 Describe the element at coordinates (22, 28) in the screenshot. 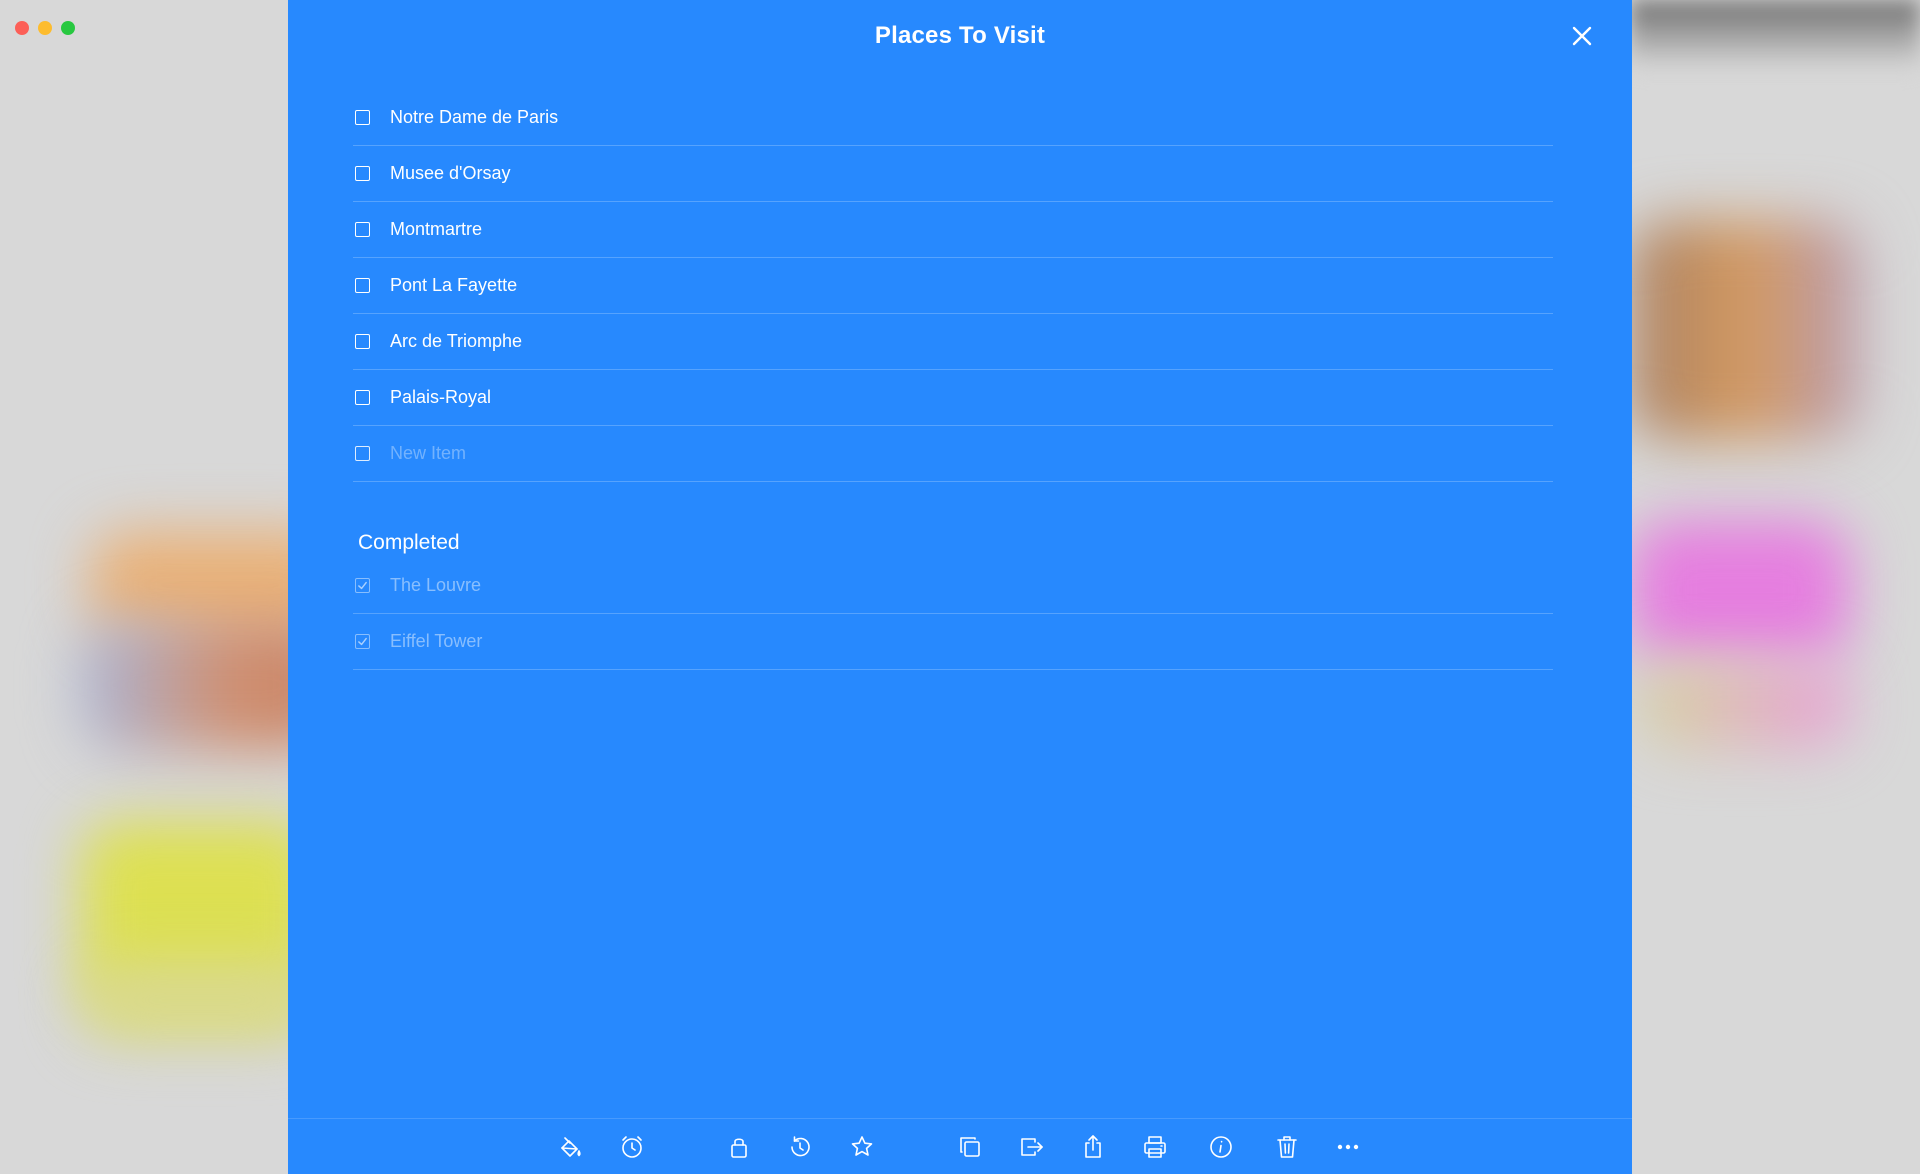

I see `window-close-button` at that location.